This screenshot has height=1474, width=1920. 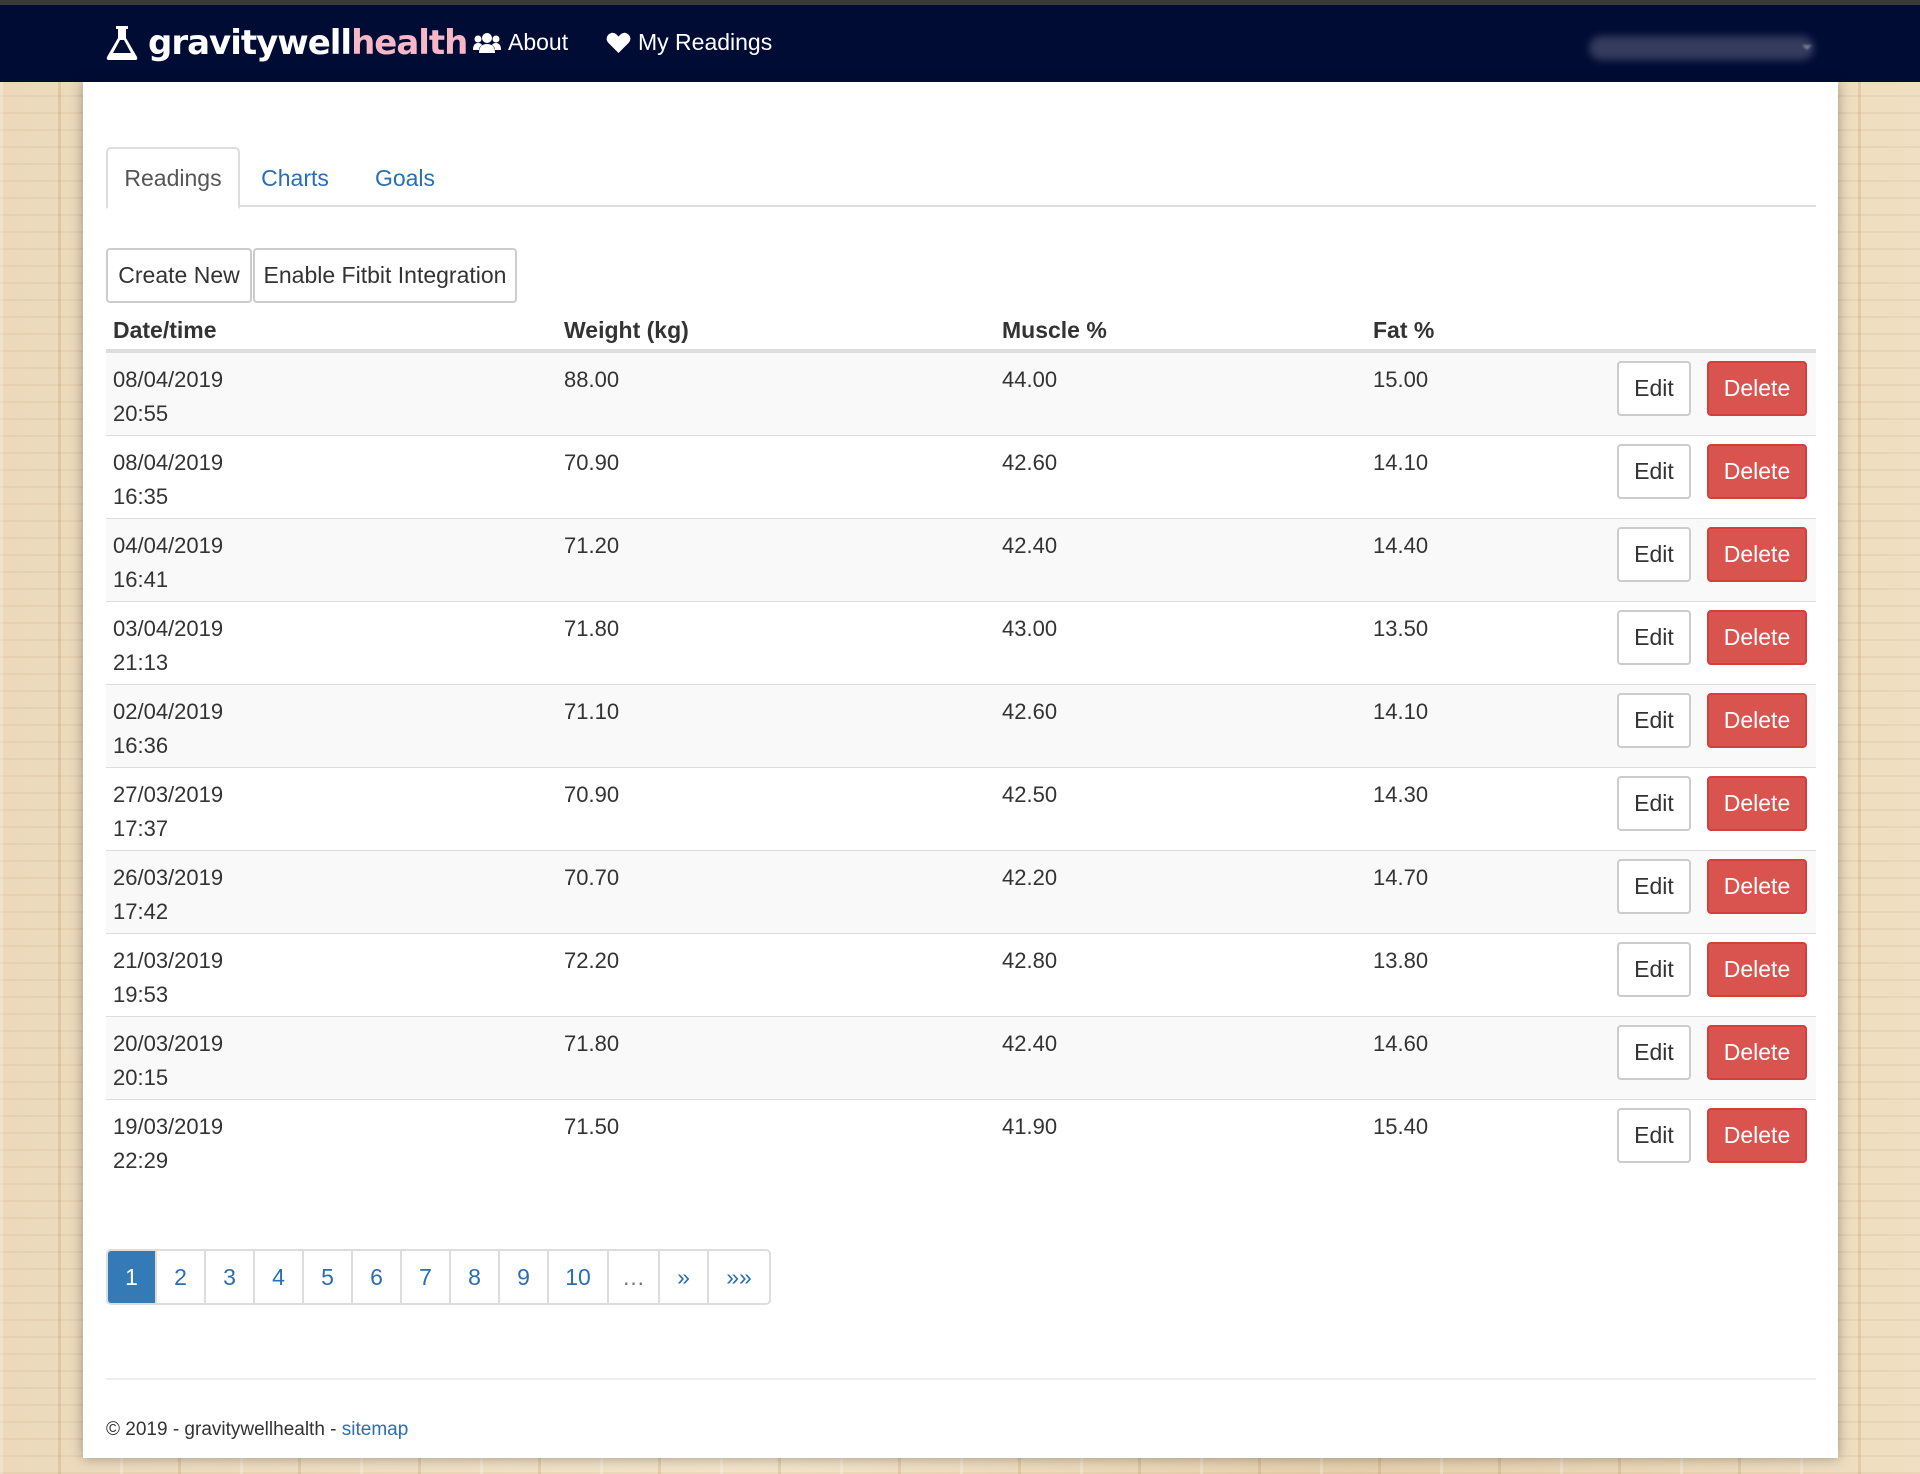 I want to click on tab-readings: Readings, so click(x=173, y=178).